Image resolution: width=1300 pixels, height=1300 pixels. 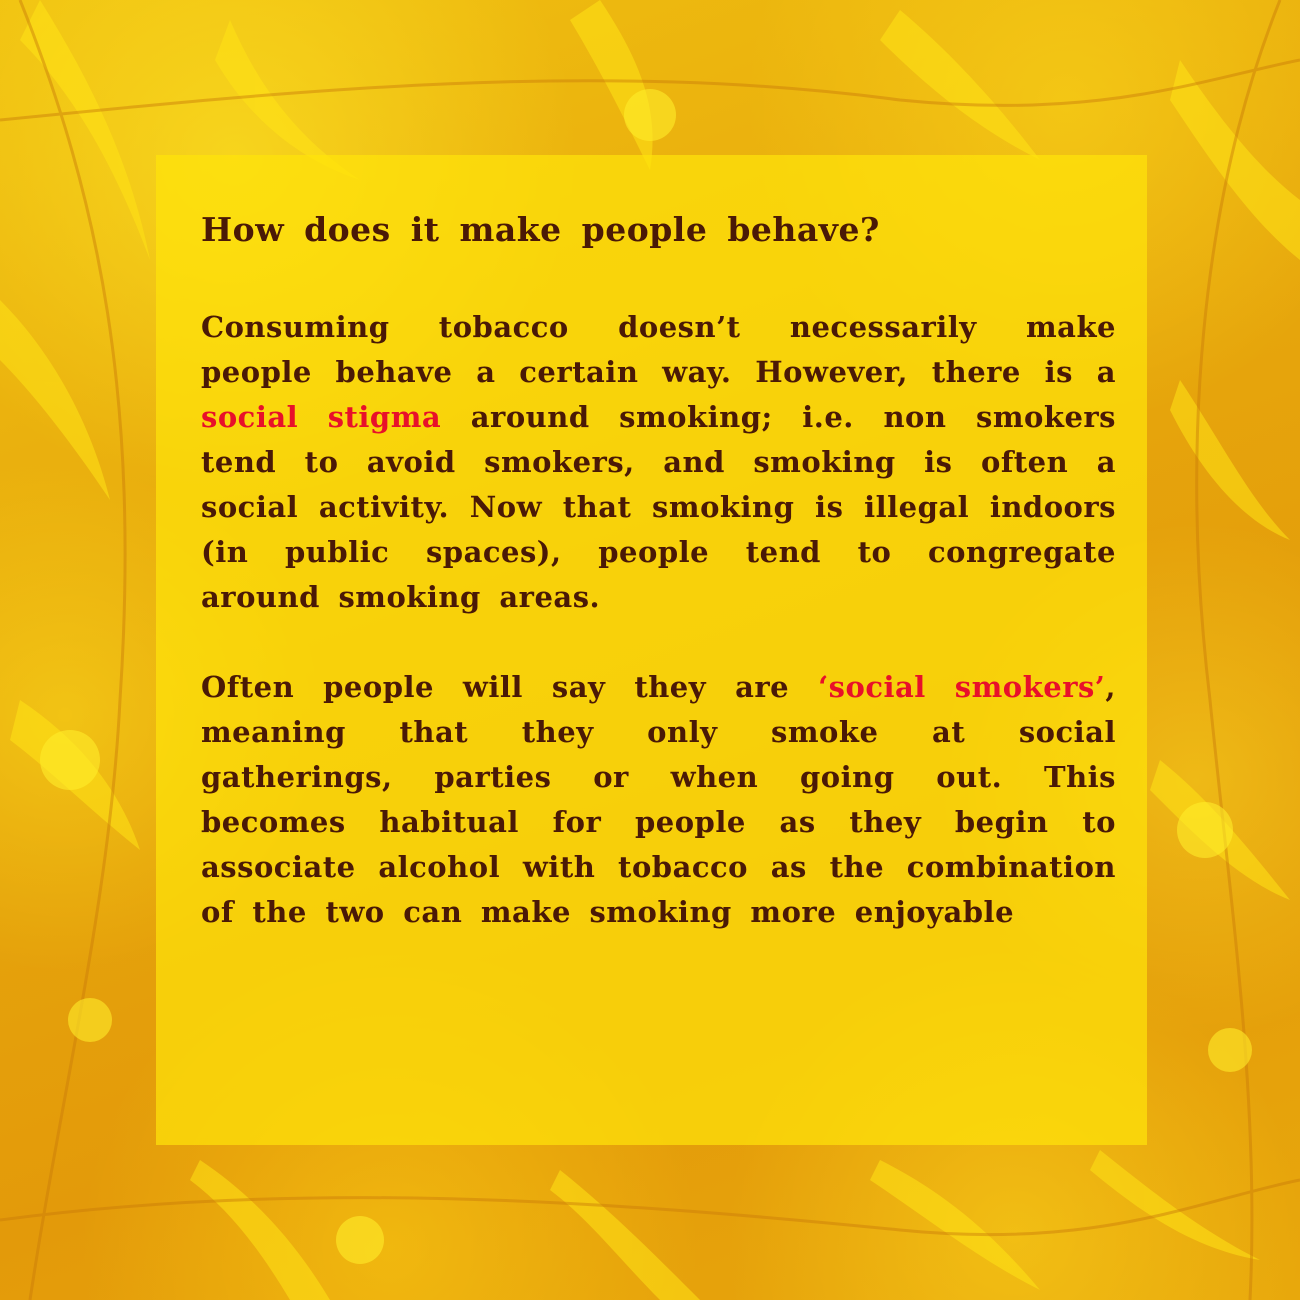 What do you see at coordinates (540, 229) in the screenshot?
I see `page-title: How does it make people behave?` at bounding box center [540, 229].